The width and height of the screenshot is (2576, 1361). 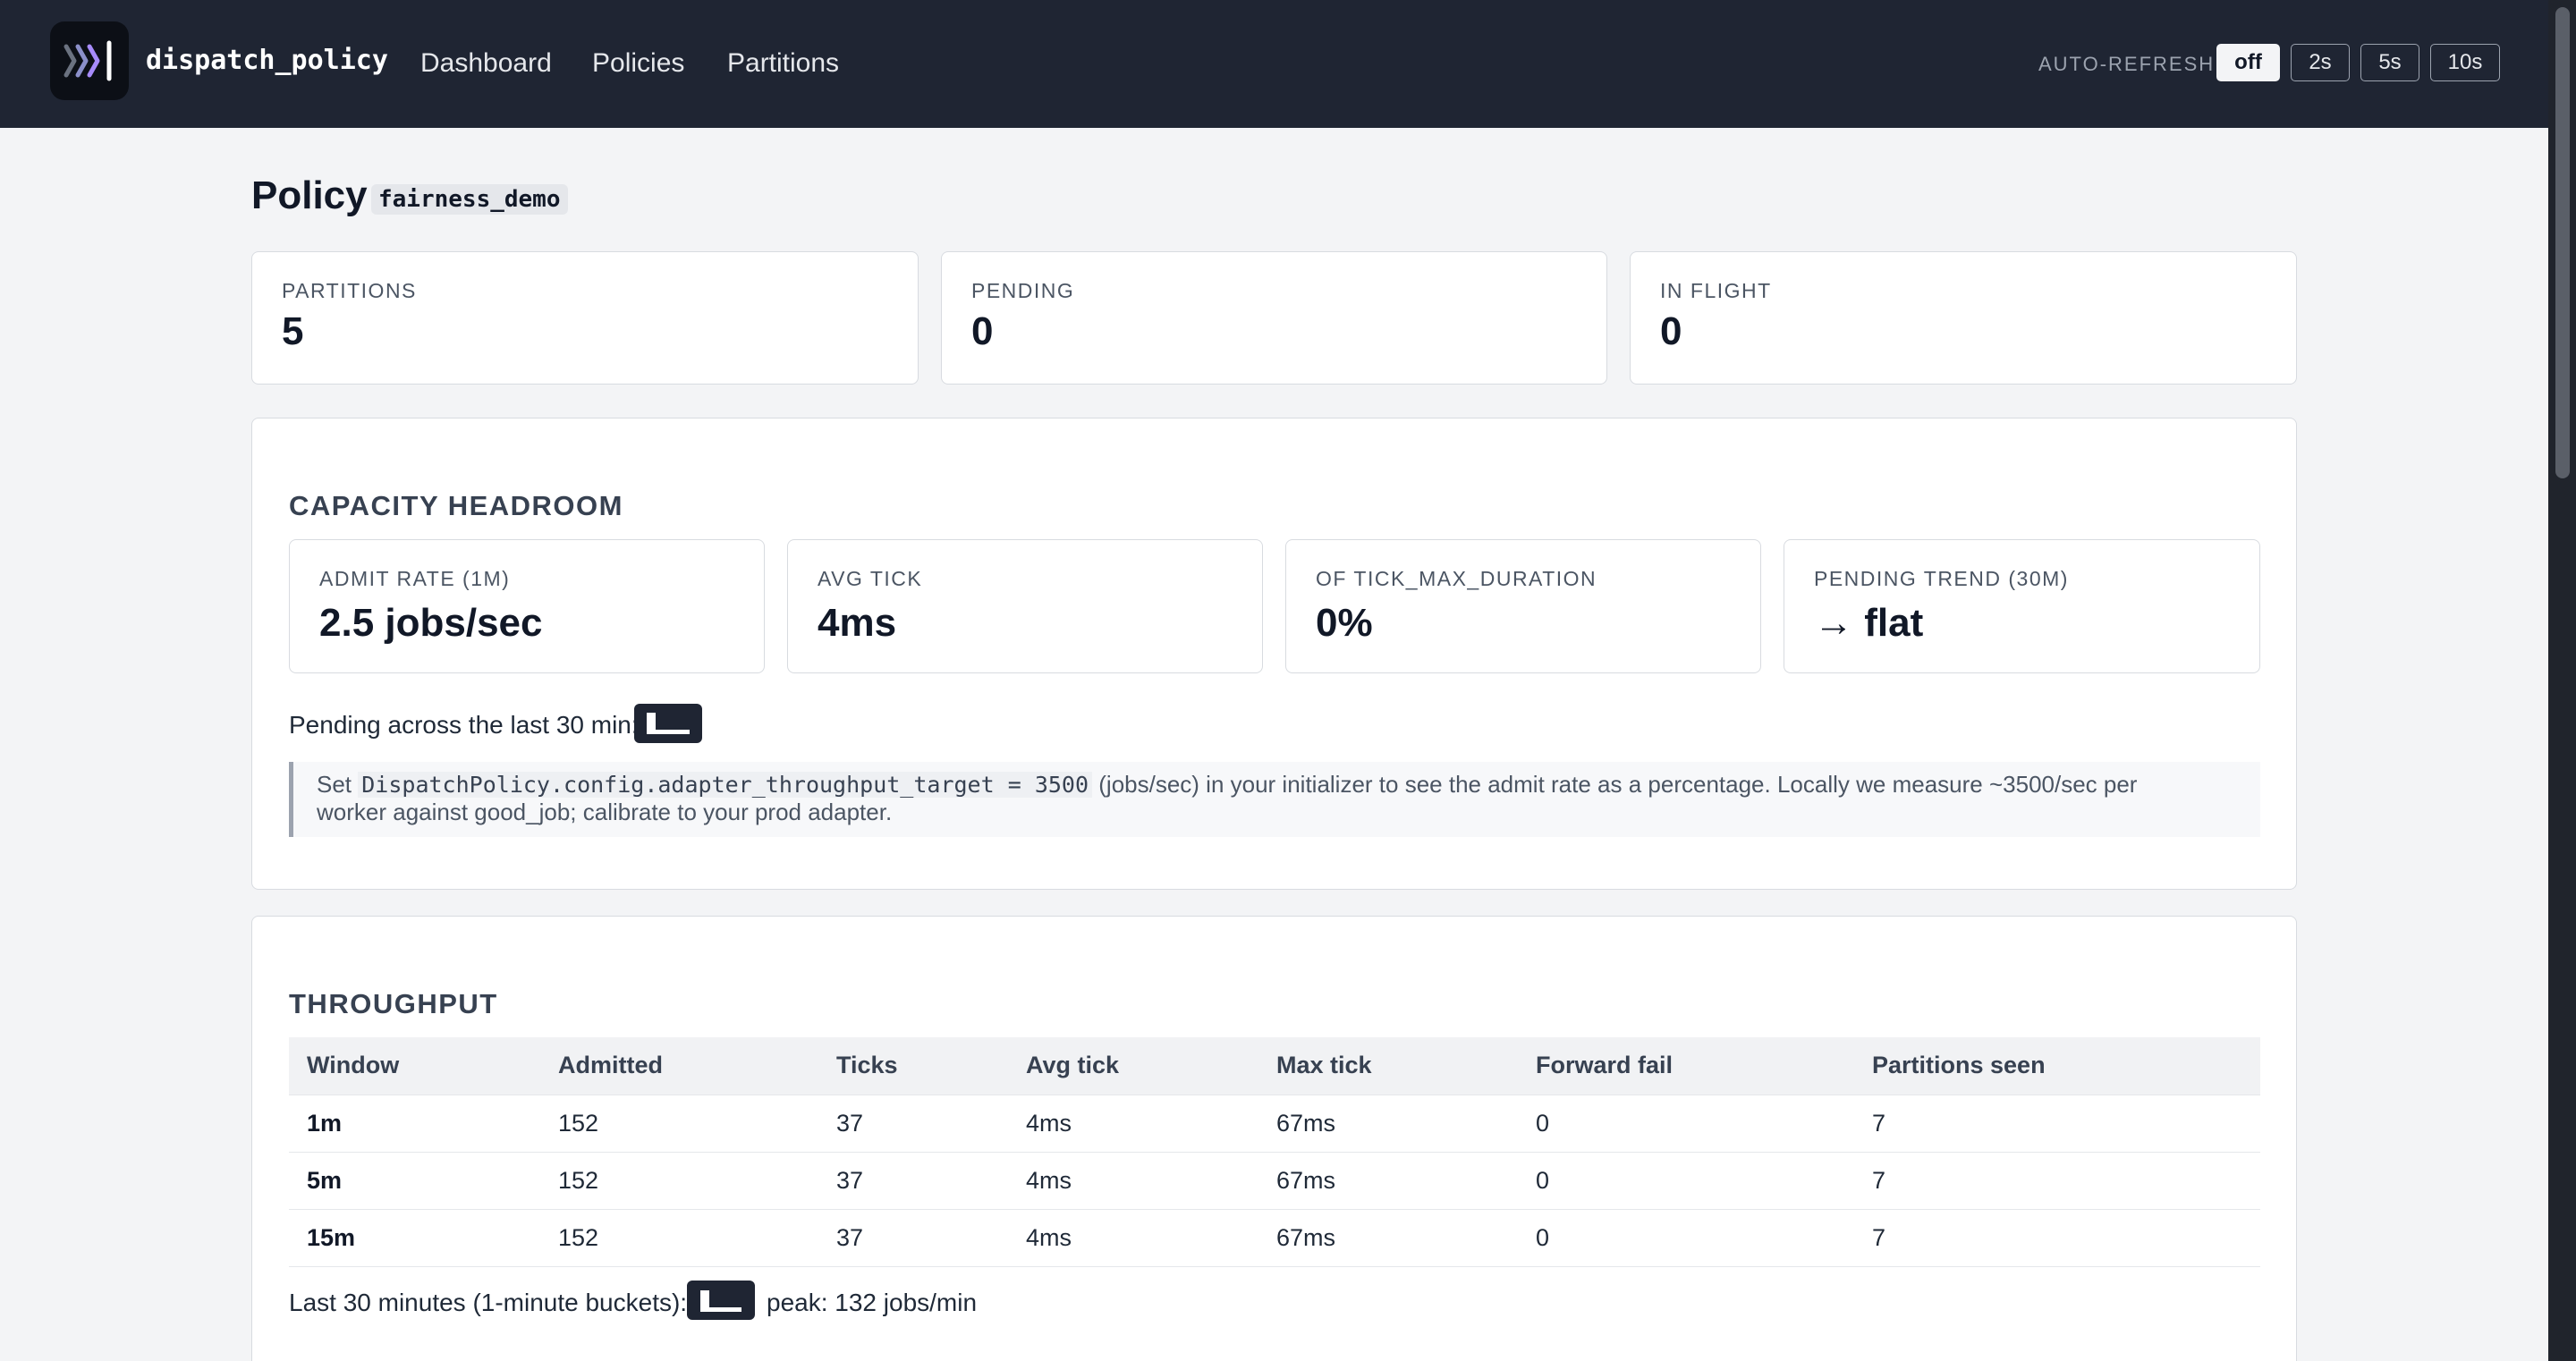 I want to click on metric-value: 0%, so click(x=1344, y=623).